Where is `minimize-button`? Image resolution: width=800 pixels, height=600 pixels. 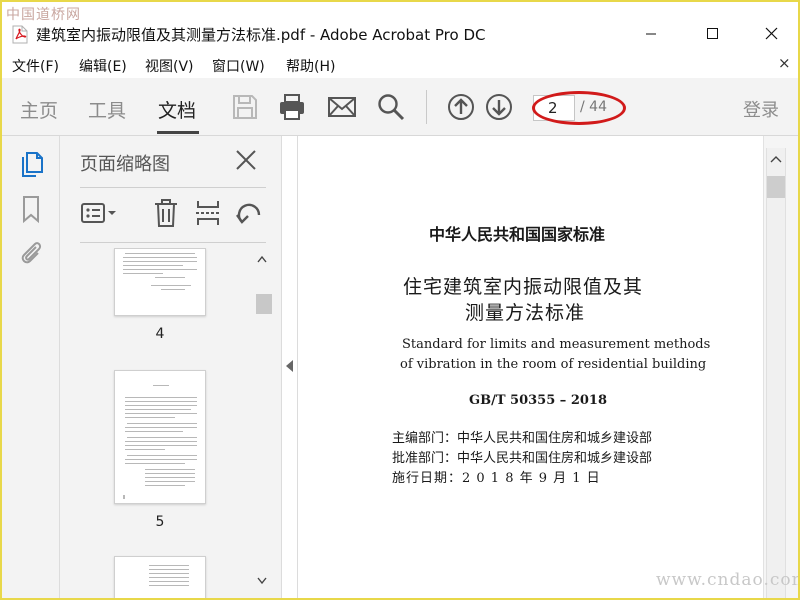
minimize-button is located at coordinates (651, 34).